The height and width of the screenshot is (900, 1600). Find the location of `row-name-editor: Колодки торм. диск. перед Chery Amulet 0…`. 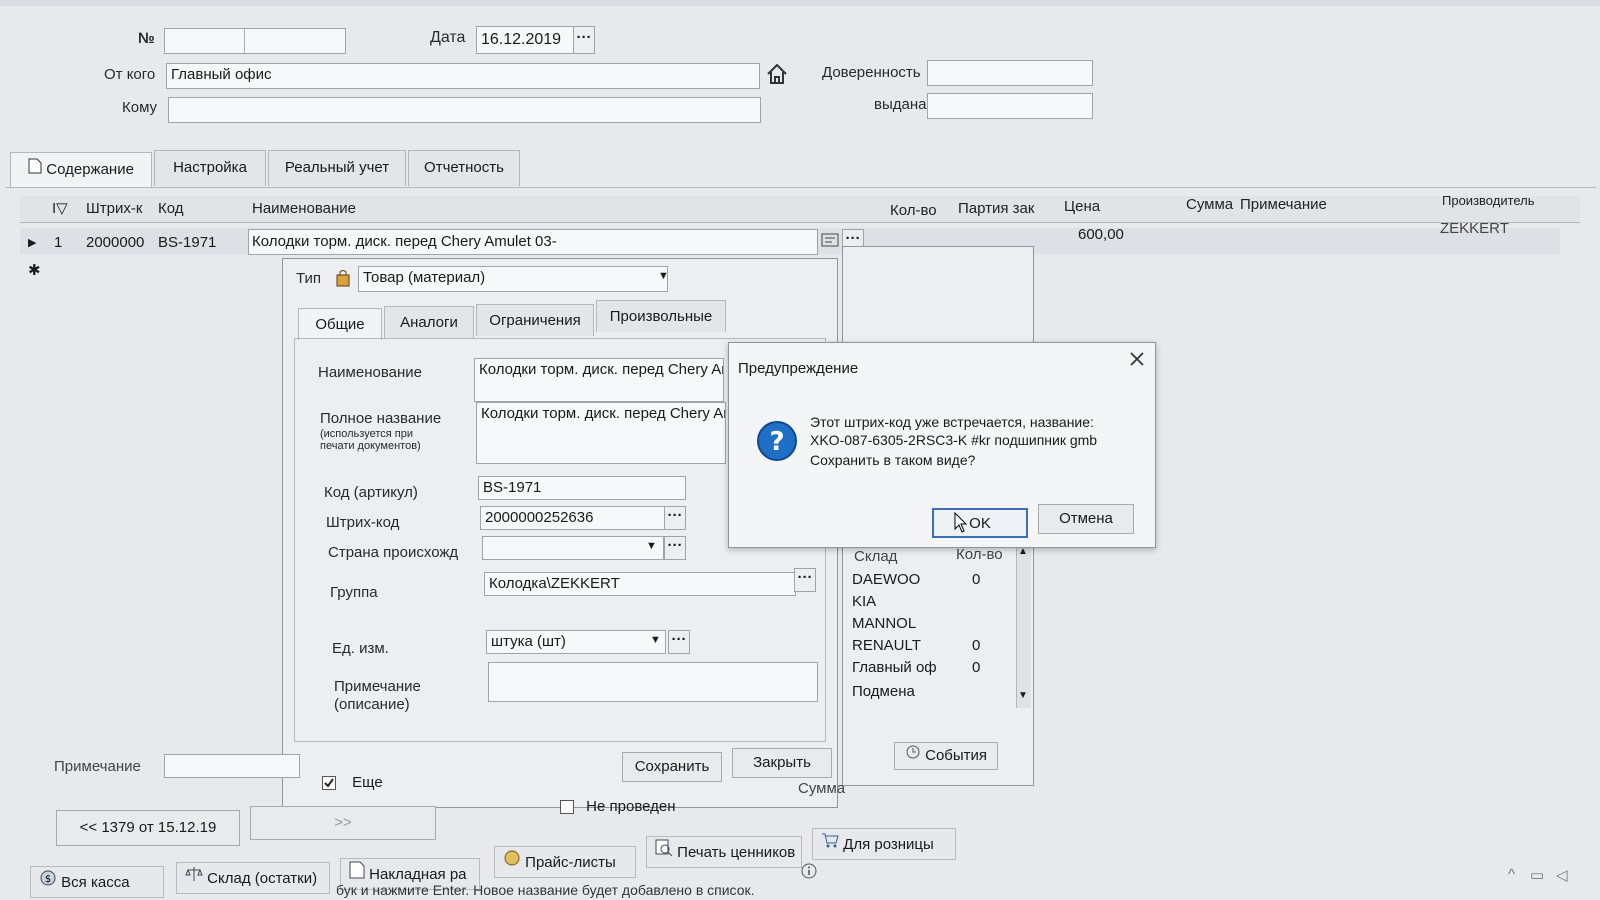

row-name-editor: Колодки торм. диск. перед Chery Amulet 0… is located at coordinates (533, 242).